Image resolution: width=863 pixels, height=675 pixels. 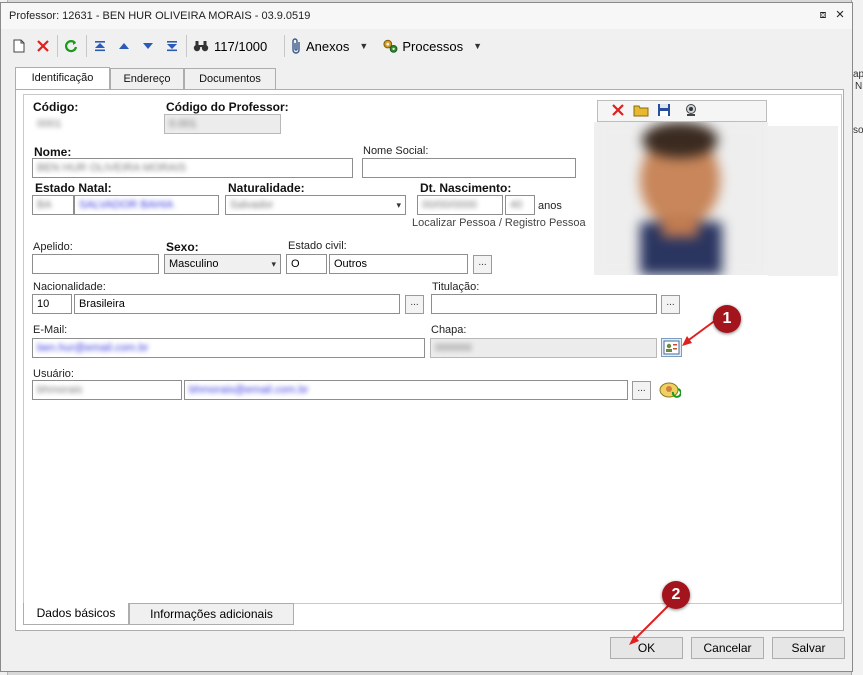 What do you see at coordinates (76, 614) in the screenshot?
I see `tab-dados-basicos: Dados básicos` at bounding box center [76, 614].